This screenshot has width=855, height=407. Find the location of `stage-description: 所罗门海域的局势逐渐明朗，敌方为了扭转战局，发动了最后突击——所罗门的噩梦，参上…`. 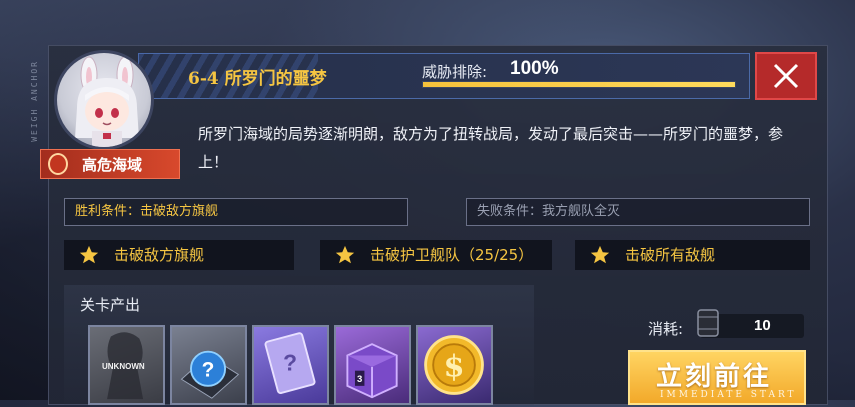

stage-description: 所罗门海域的局势逐渐明朗，敌方为了扭转战局，发动了最后突击——所罗门的噩梦，参上… is located at coordinates (491, 148).